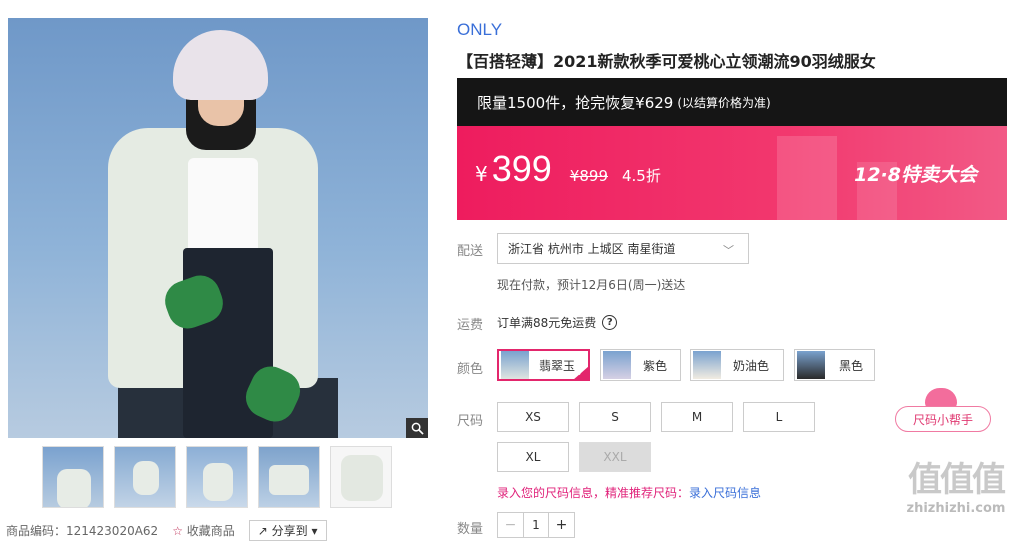 The width and height of the screenshot is (1034, 541). I want to click on size-tip-link: 录入尺码信息, so click(725, 493).